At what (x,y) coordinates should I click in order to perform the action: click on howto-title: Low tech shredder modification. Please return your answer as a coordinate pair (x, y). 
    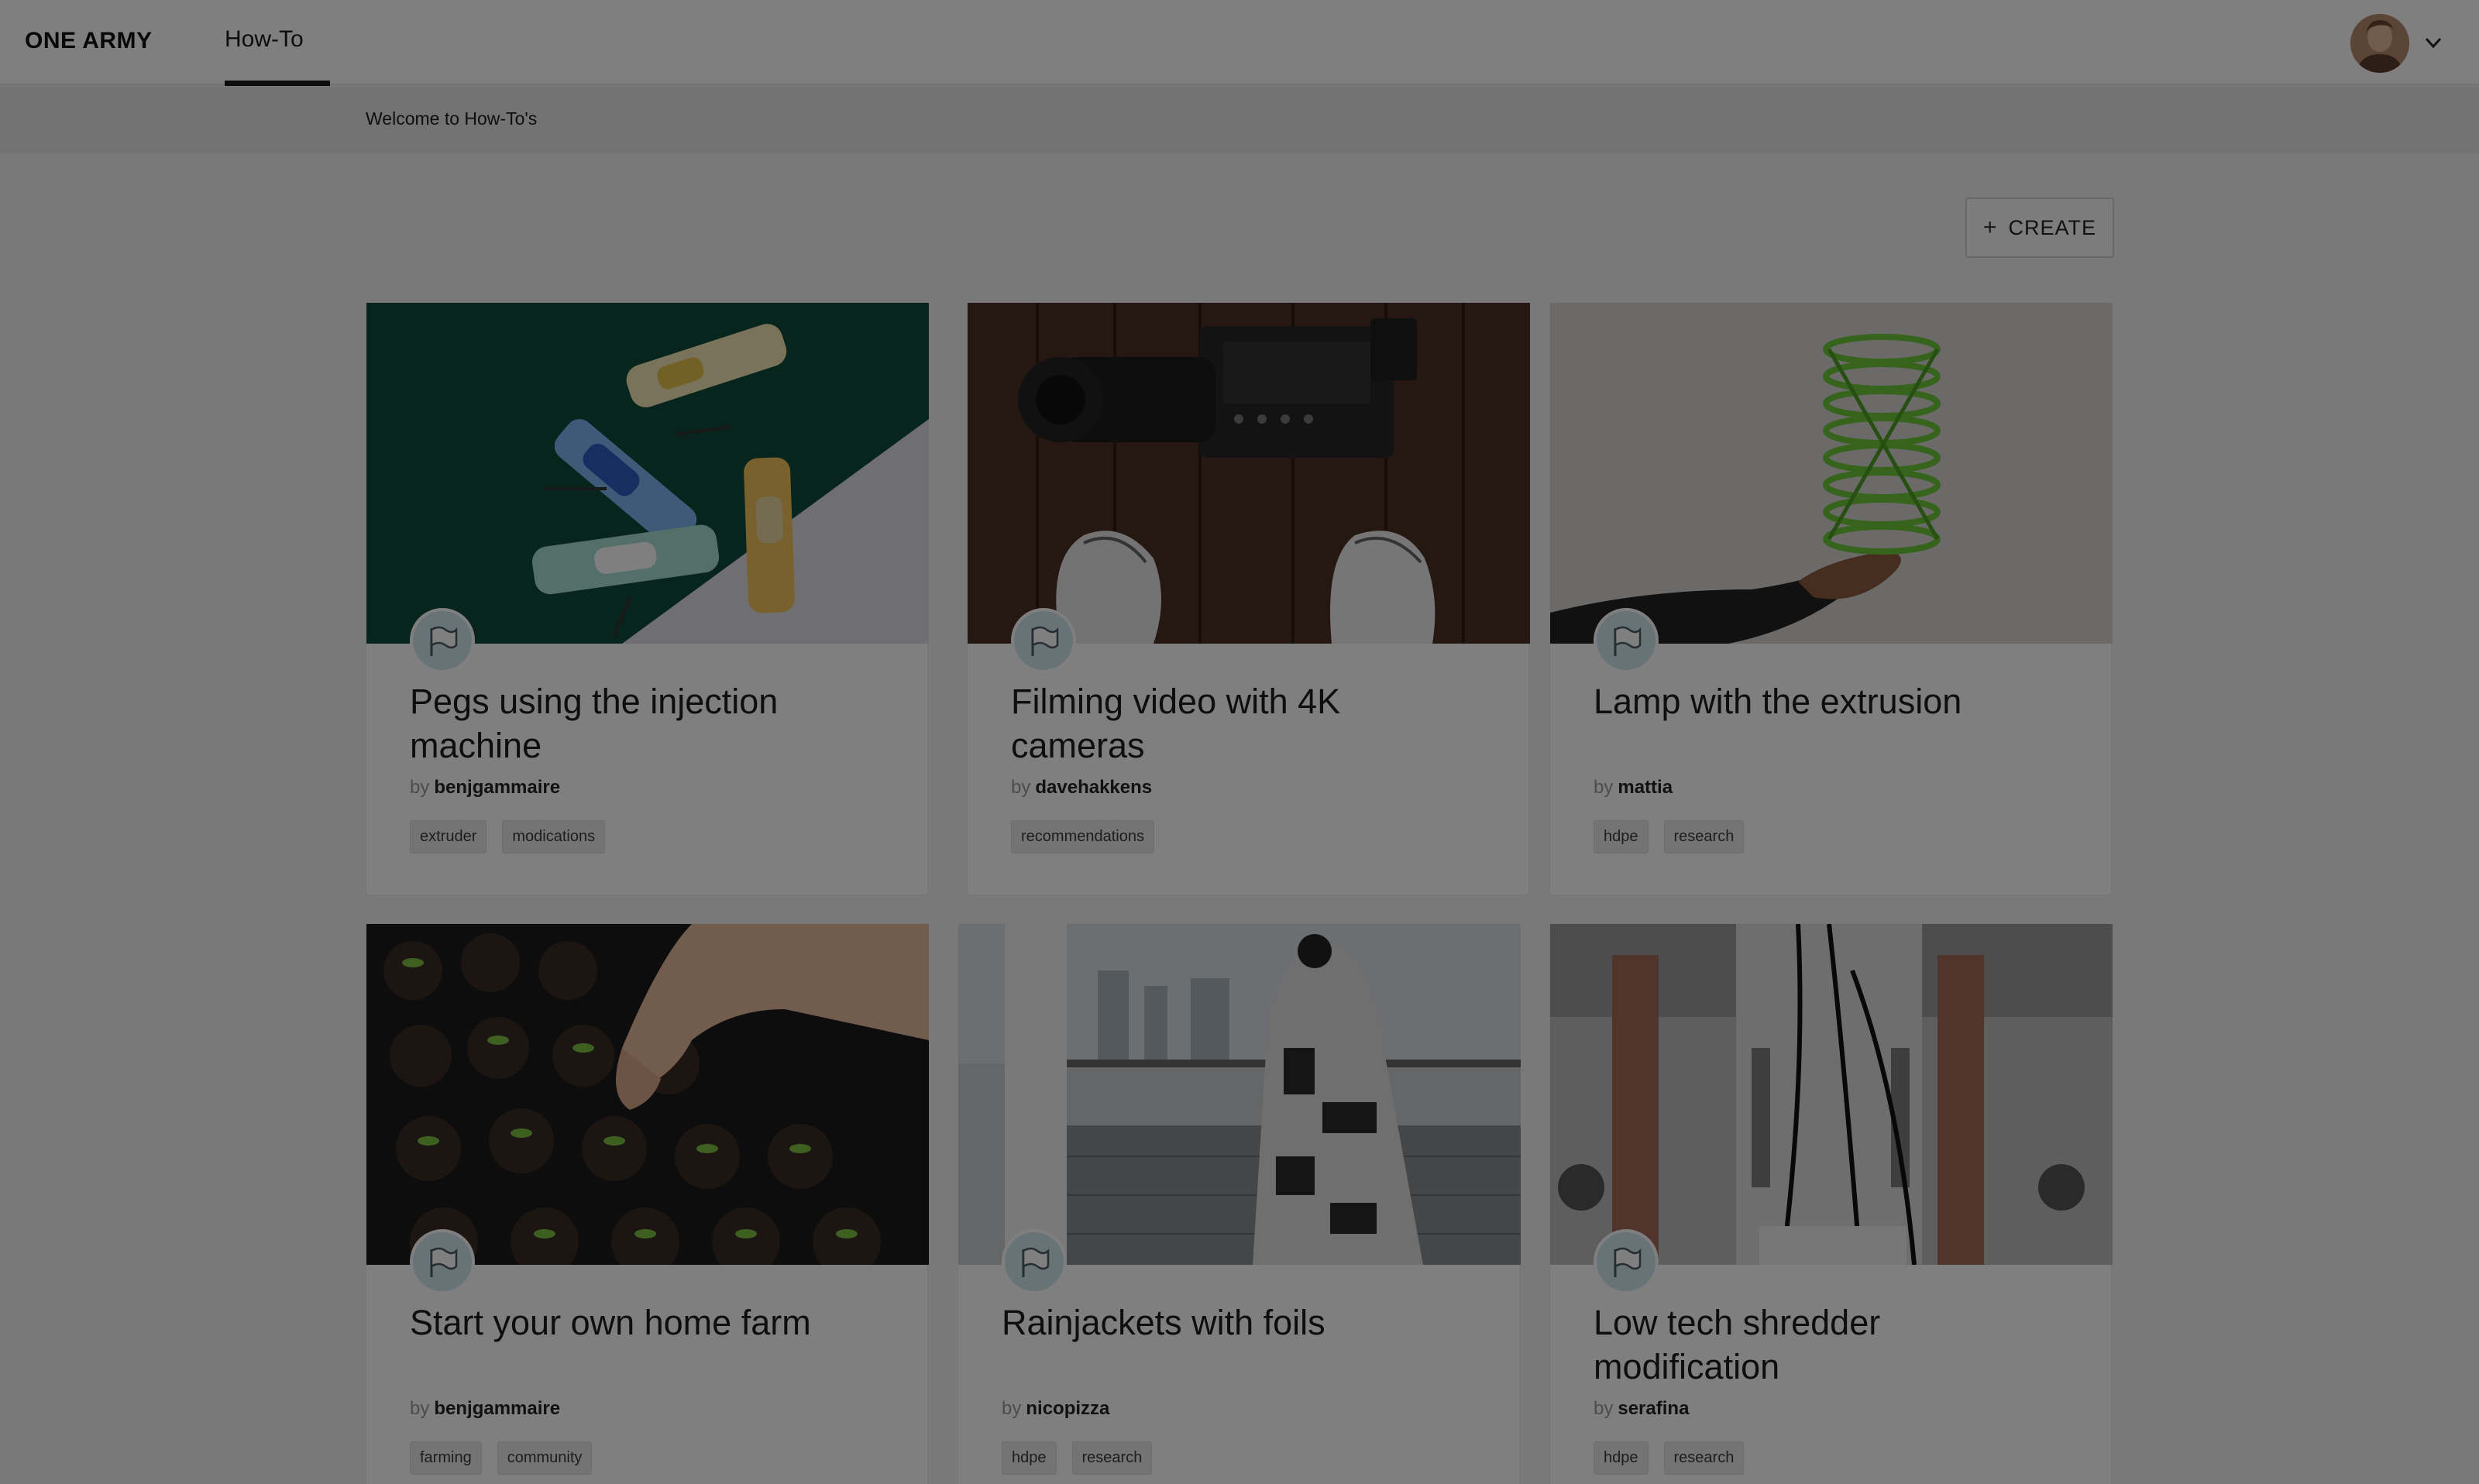
    Looking at the image, I should click on (1810, 1344).